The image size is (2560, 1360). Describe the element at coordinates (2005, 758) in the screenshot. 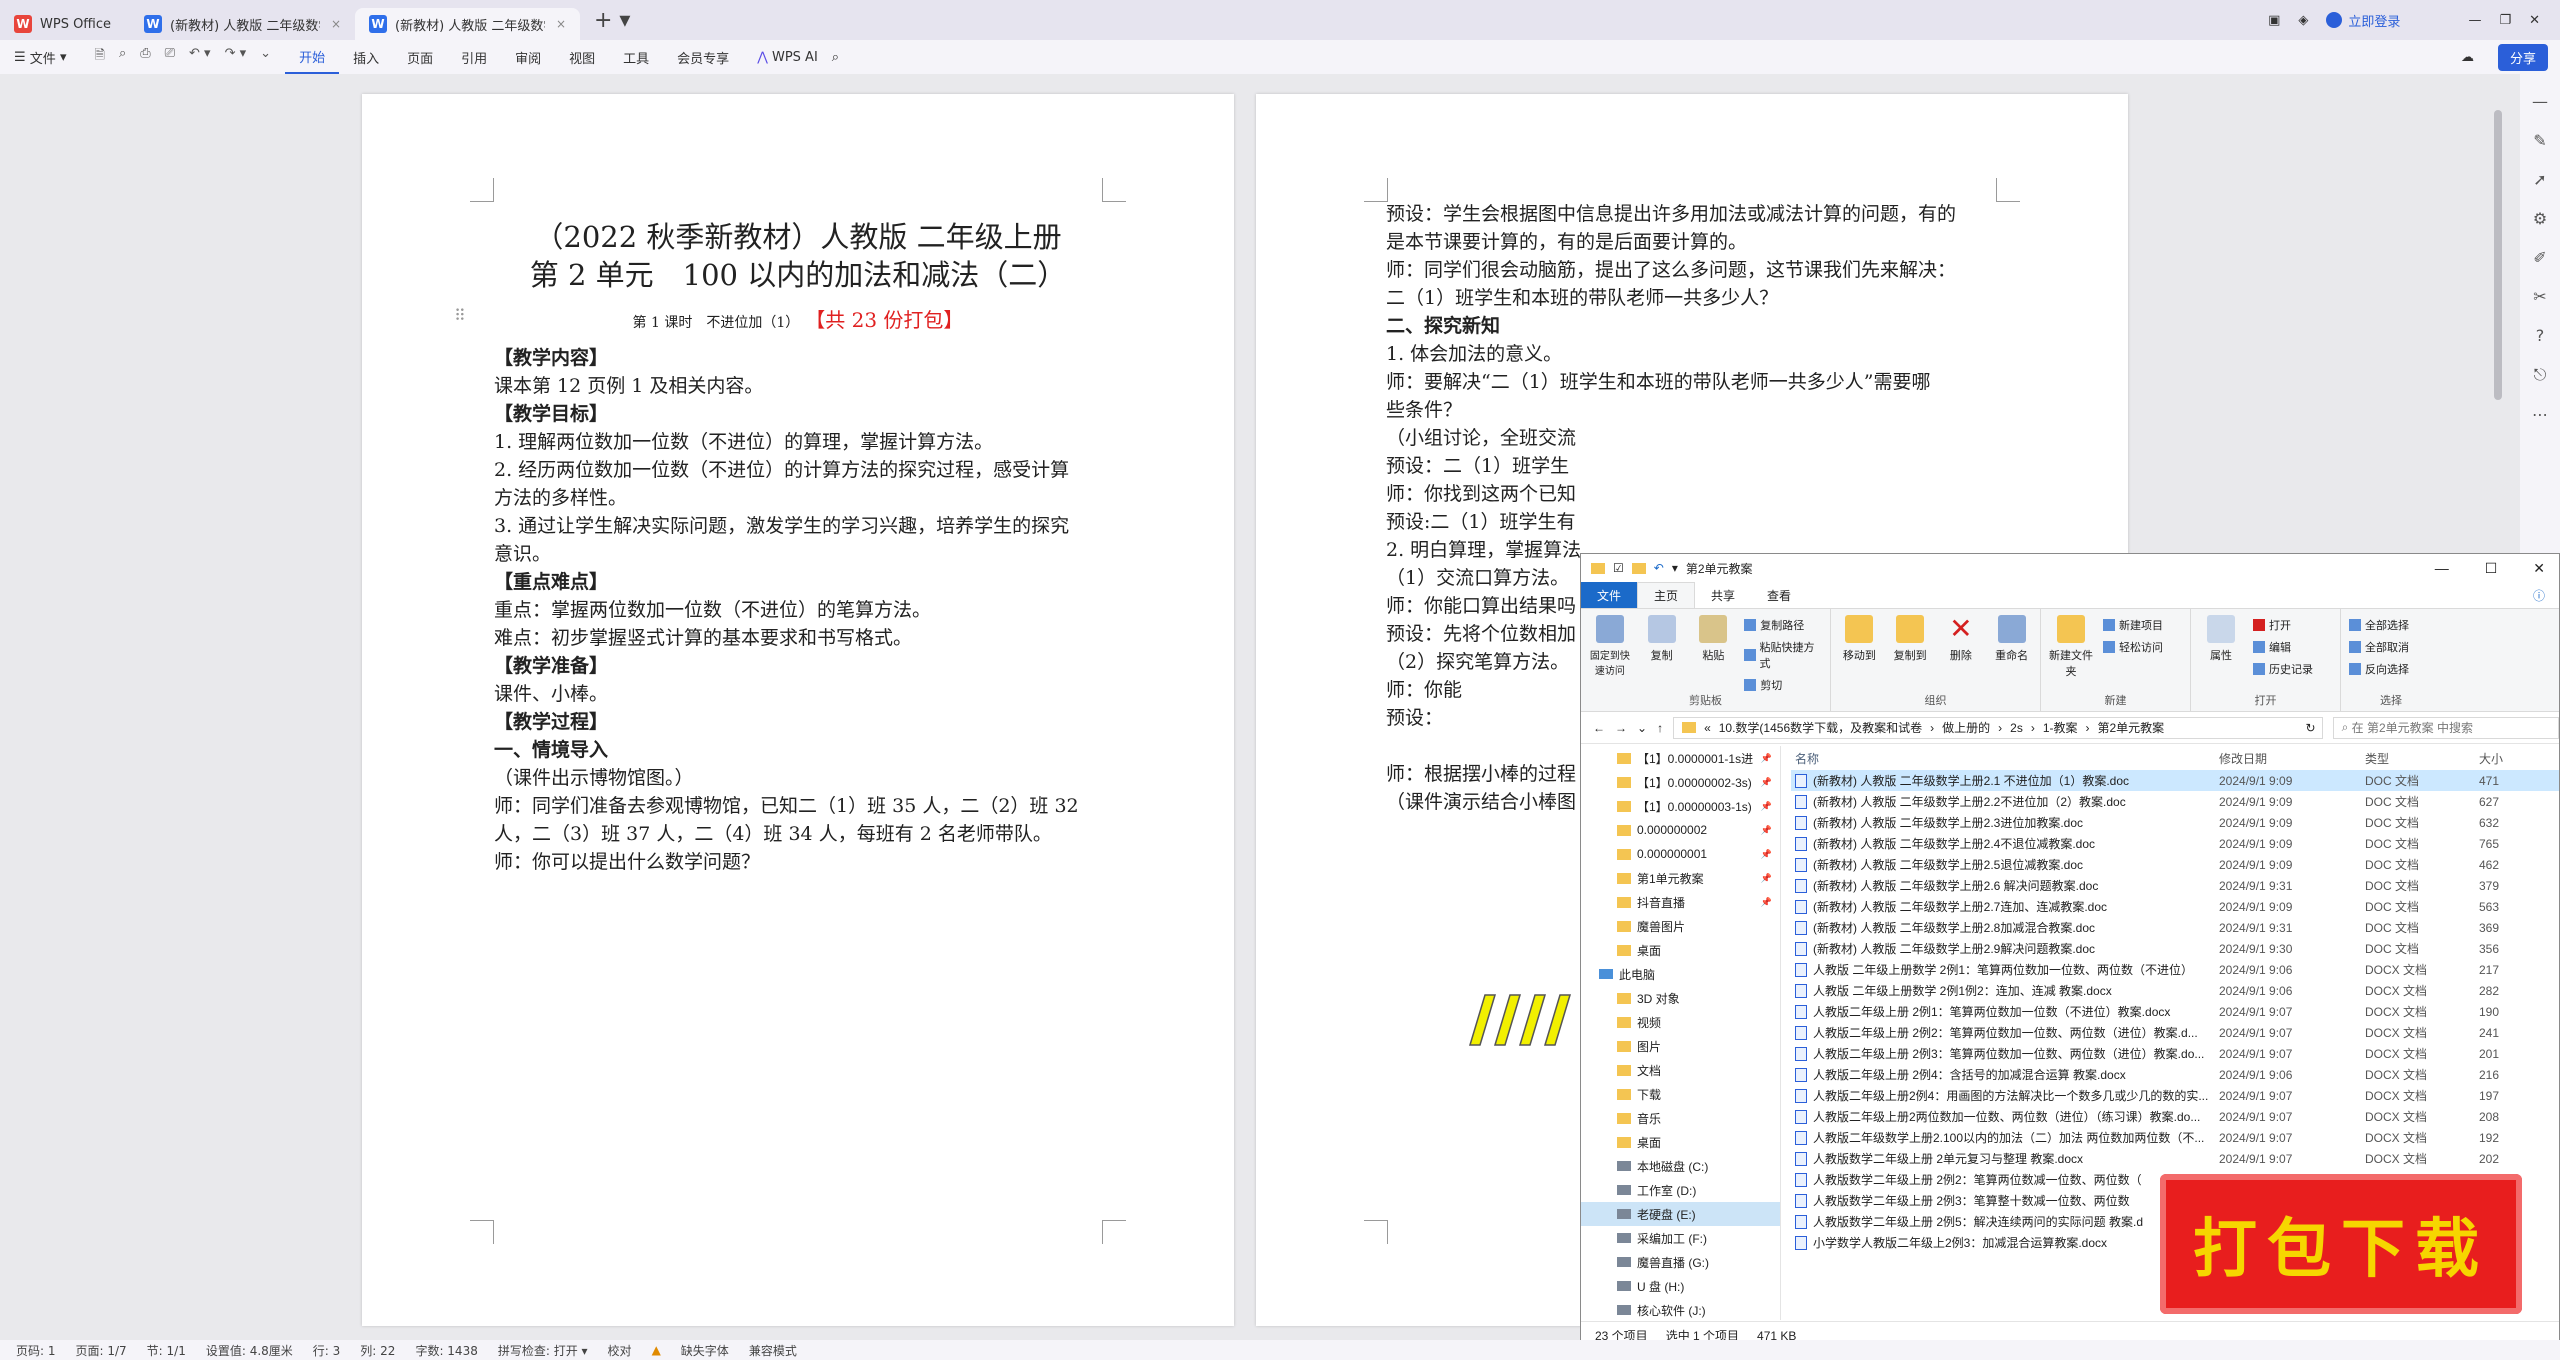

I see `column-name: 名称` at that location.